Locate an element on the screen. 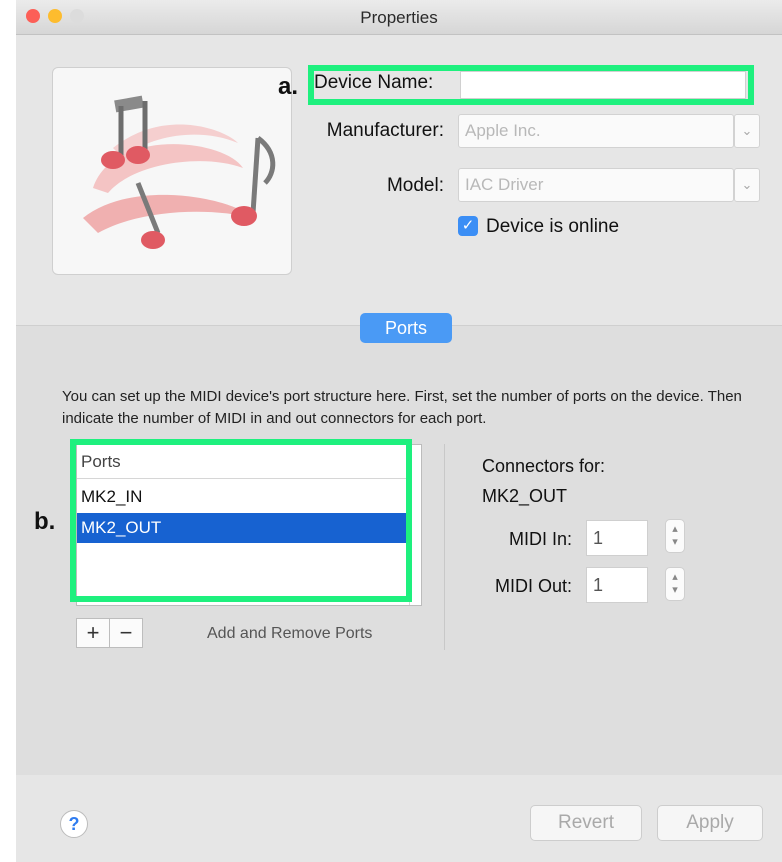  midi-out-field: 1 is located at coordinates (617, 585).